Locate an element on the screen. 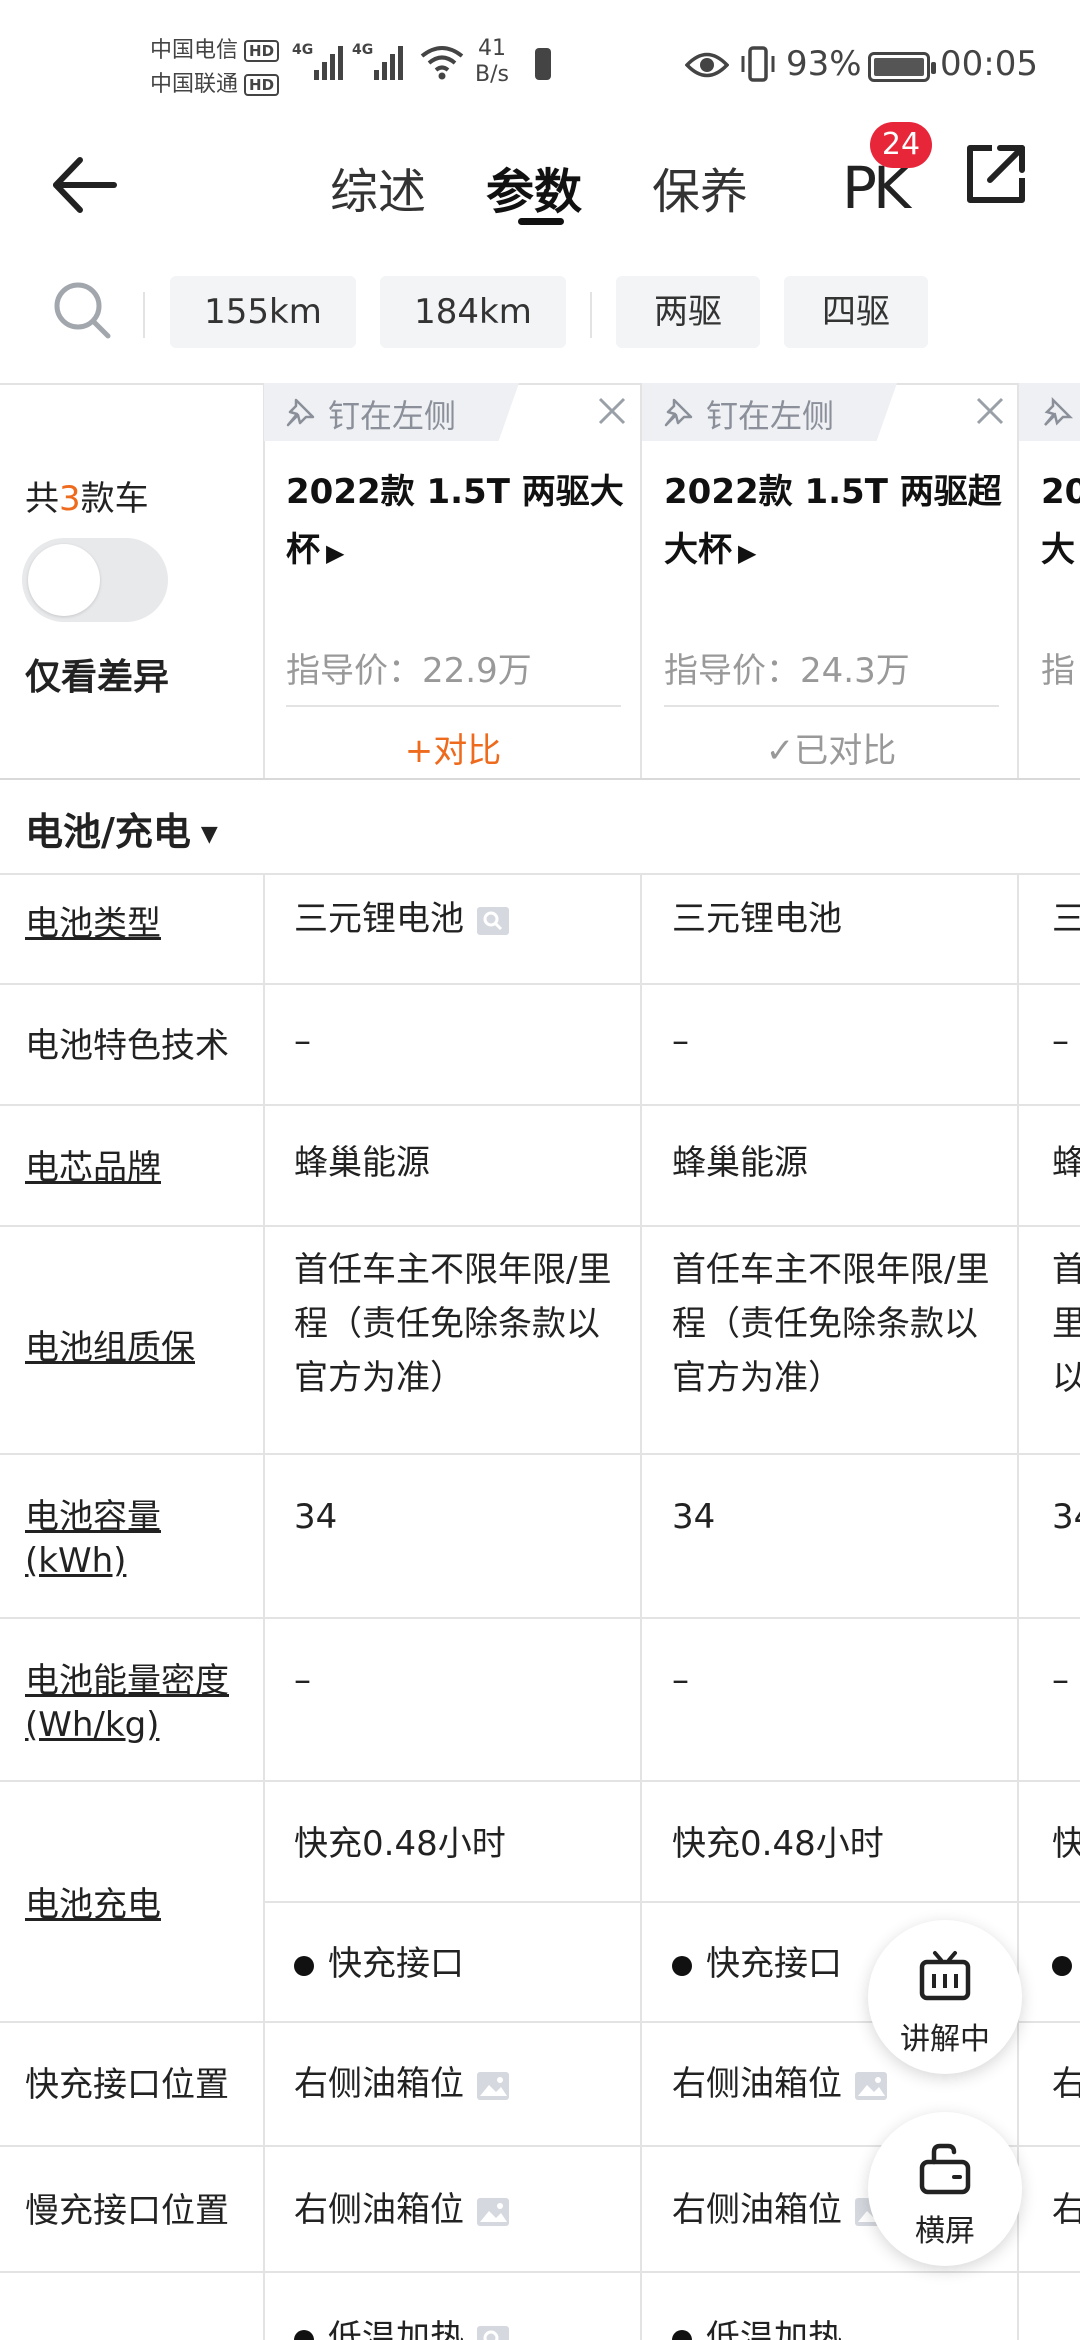  battery-percent: 93% is located at coordinates (824, 64).